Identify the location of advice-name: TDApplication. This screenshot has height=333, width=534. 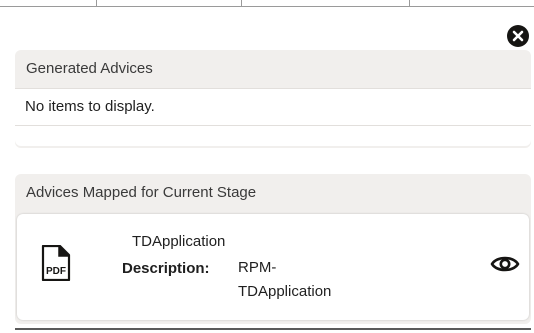
(179, 241).